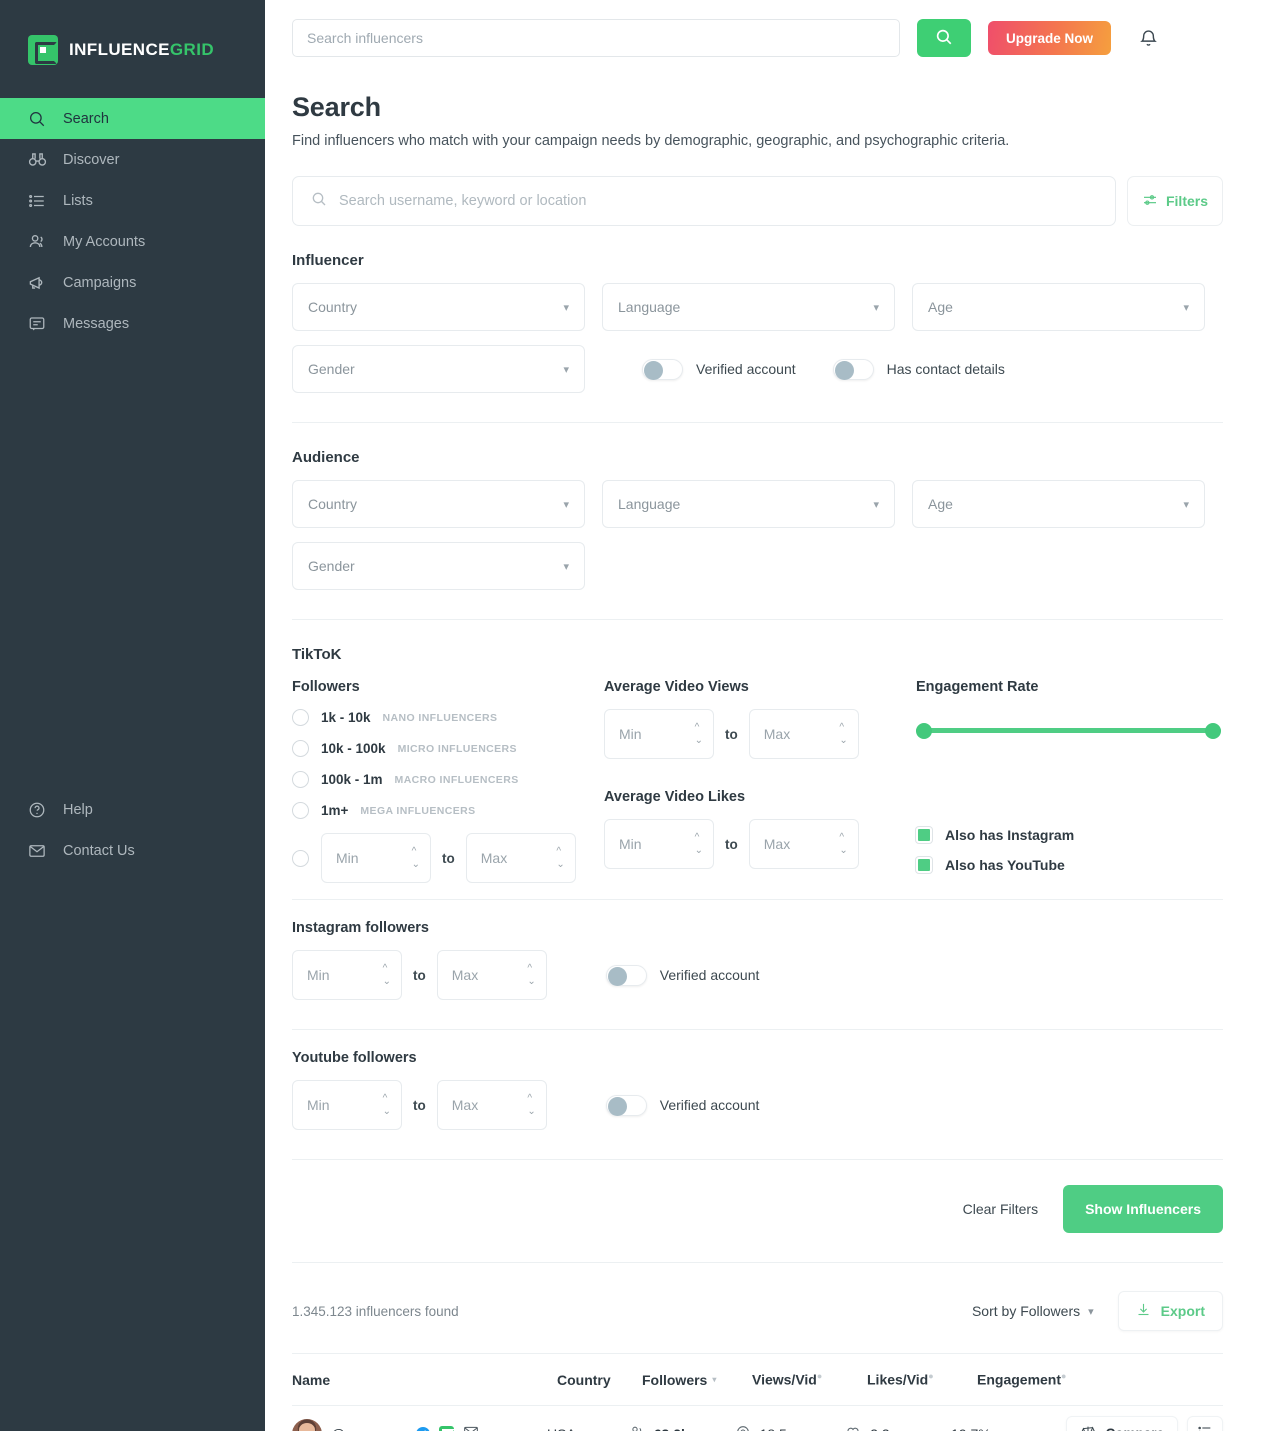 The width and height of the screenshot is (1267, 1431). I want to click on followers-option-macro: 100k - 1m MACRO INFLUENCERS, so click(448, 779).